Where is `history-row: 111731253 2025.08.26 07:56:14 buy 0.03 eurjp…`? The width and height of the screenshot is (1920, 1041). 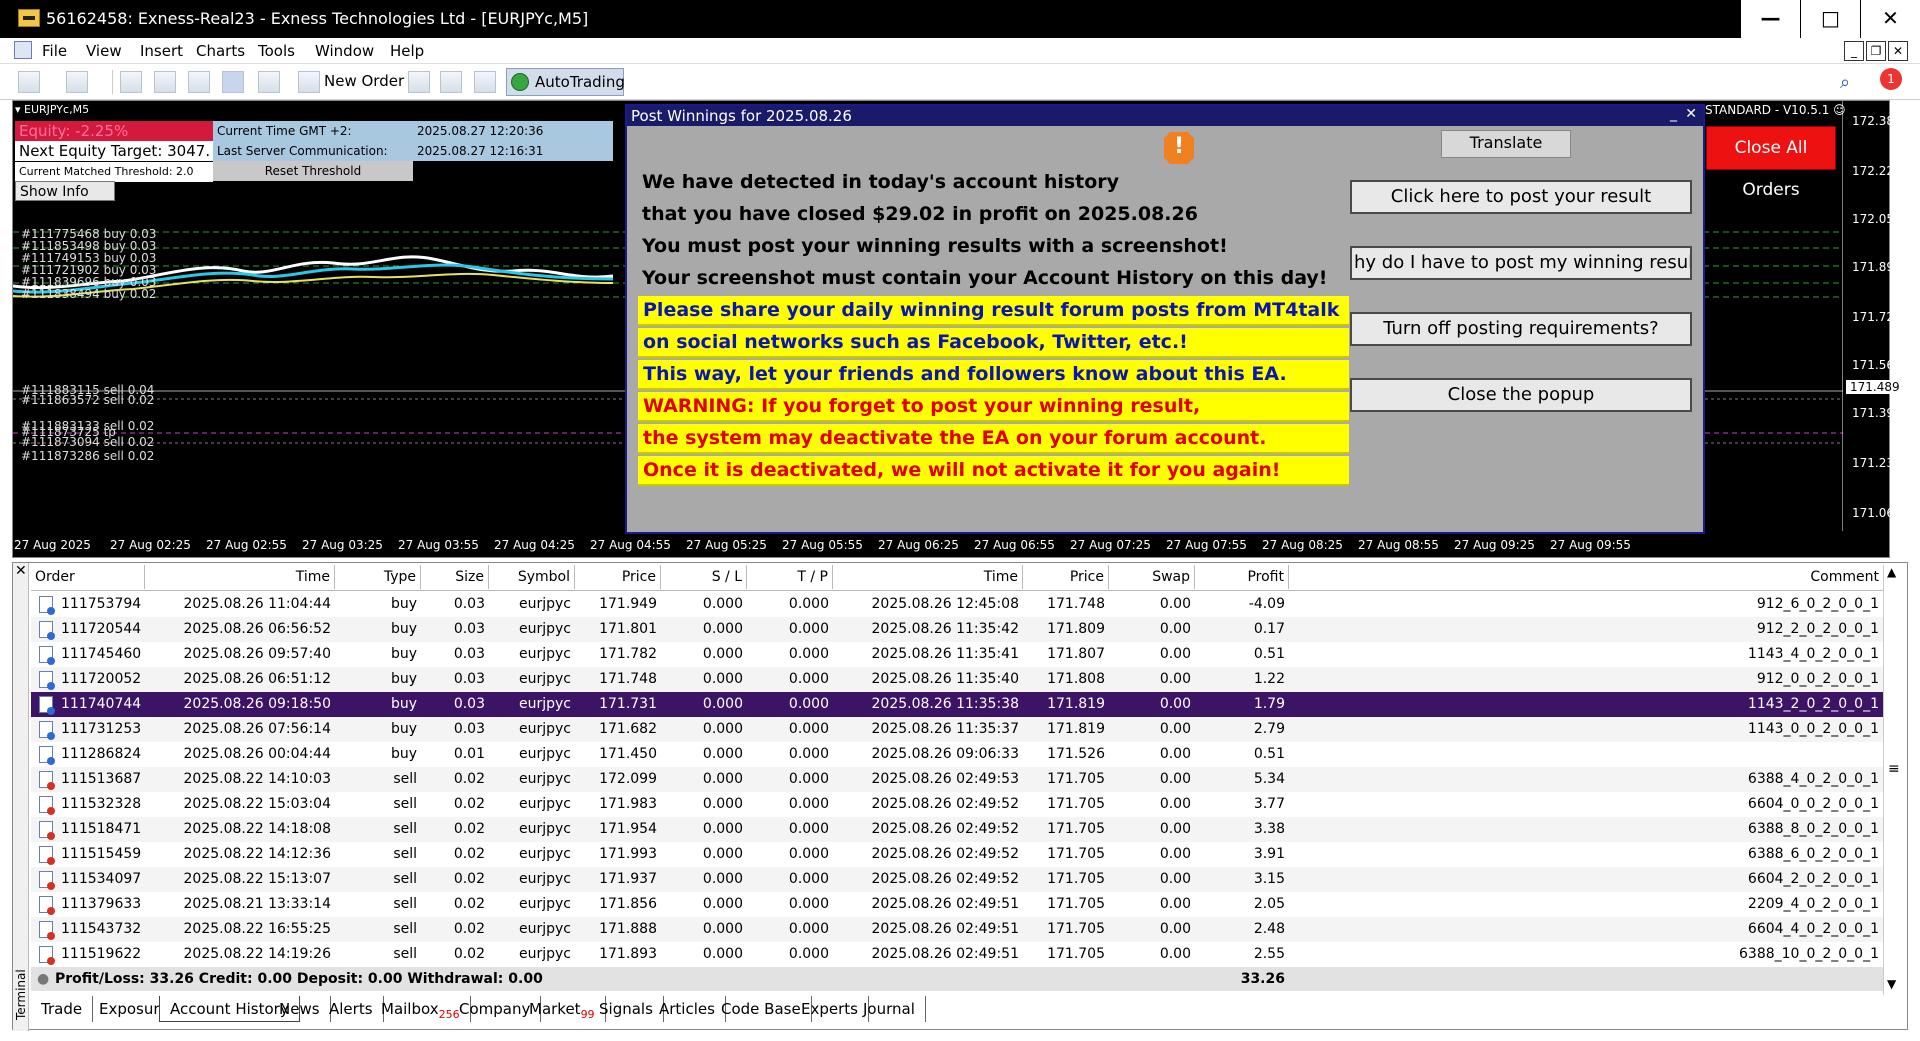 history-row: 111731253 2025.08.26 07:56:14 buy 0.03 eurjp… is located at coordinates (957, 729).